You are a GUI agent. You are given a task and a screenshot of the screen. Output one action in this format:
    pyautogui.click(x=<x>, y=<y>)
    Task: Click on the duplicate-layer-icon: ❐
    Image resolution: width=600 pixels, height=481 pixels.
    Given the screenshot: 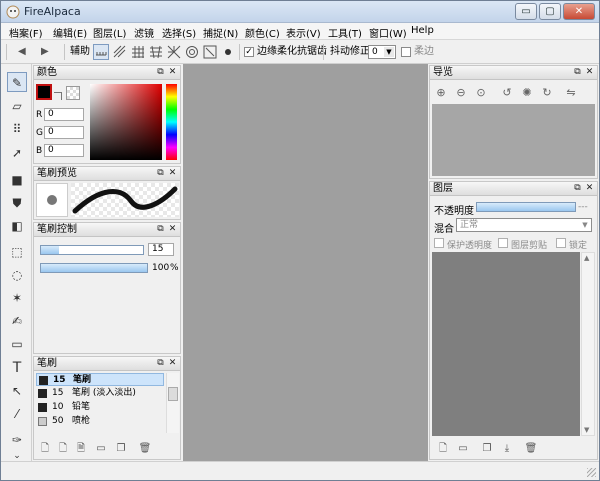 What is the action you would take?
    pyautogui.click(x=487, y=449)
    